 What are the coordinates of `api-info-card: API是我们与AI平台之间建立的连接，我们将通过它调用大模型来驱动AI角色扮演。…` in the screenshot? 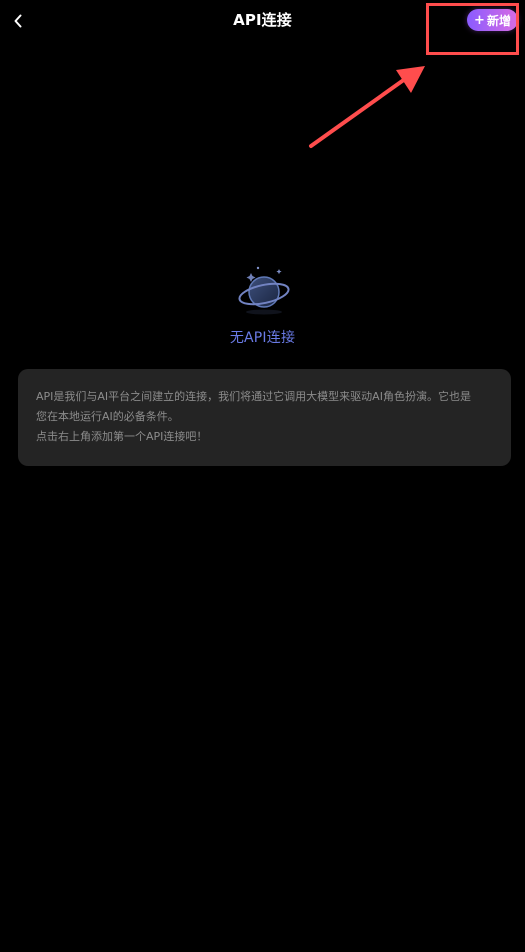 It's located at (264, 417).